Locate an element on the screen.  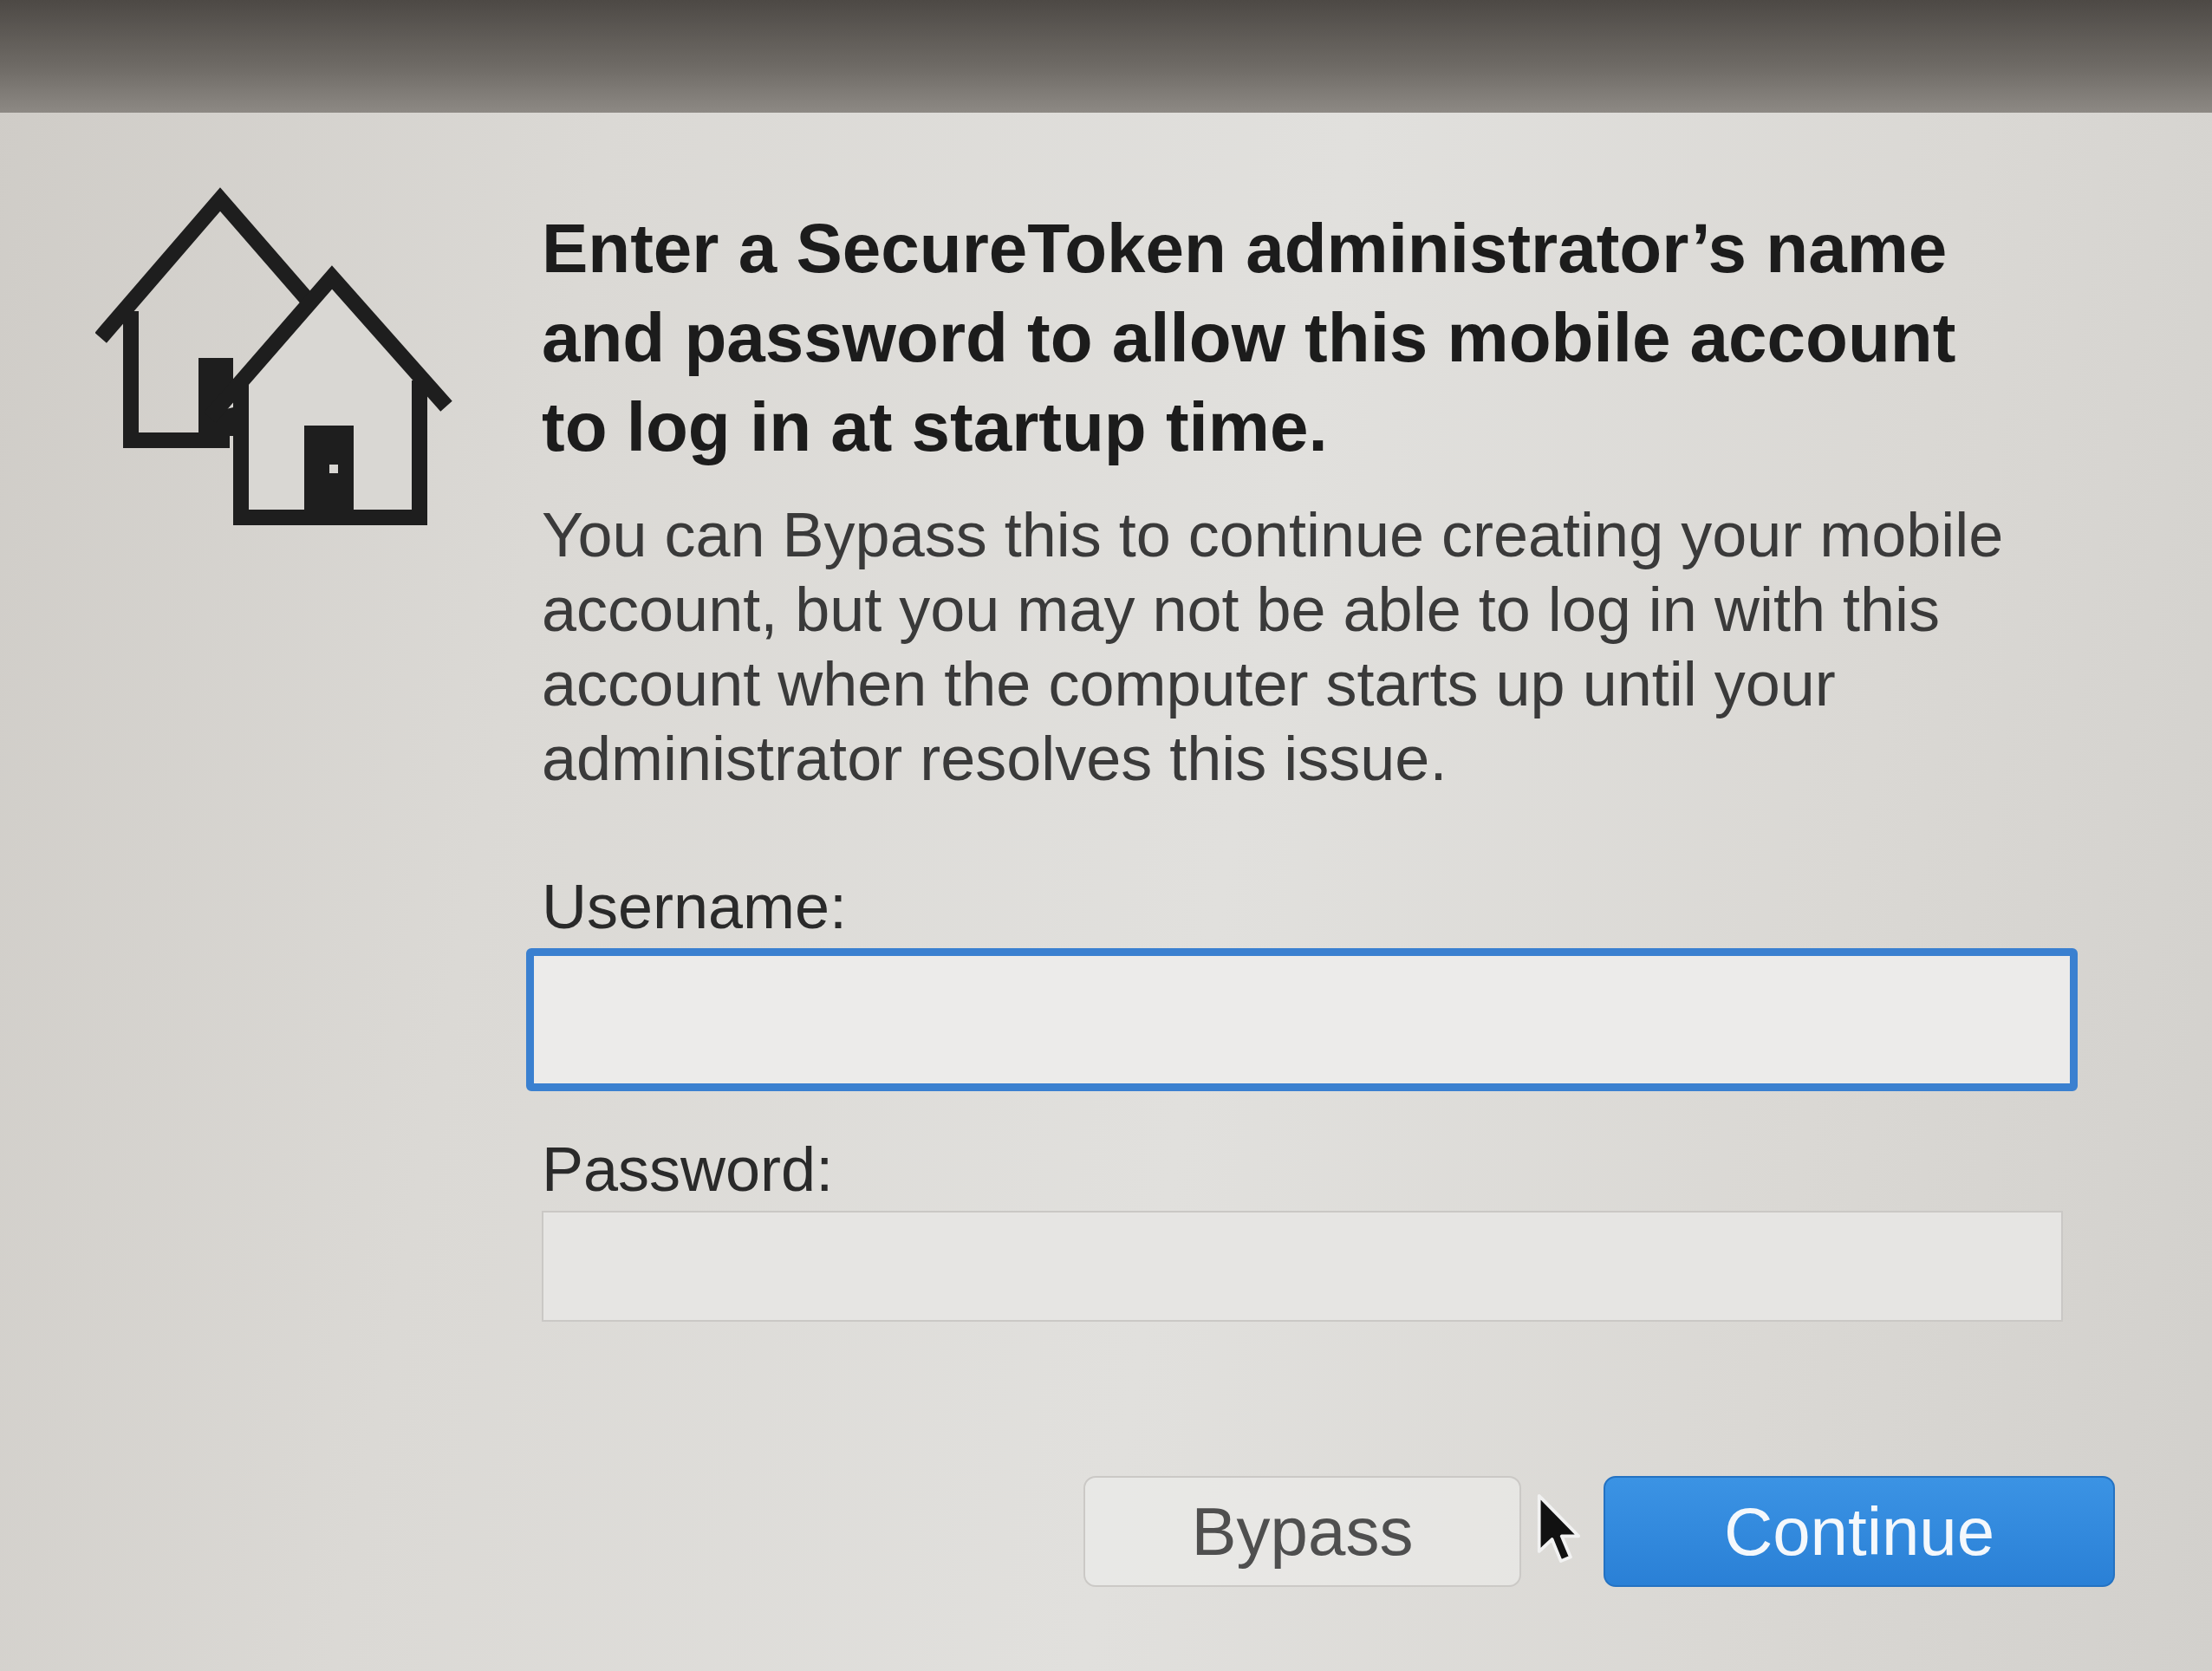
field-label: Password: is located at coordinates (688, 1169).